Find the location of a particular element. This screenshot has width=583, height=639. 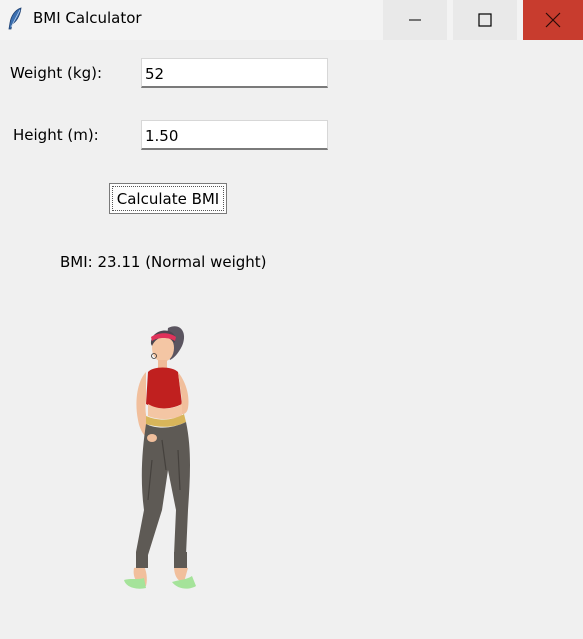

close-icon is located at coordinates (553, 20).